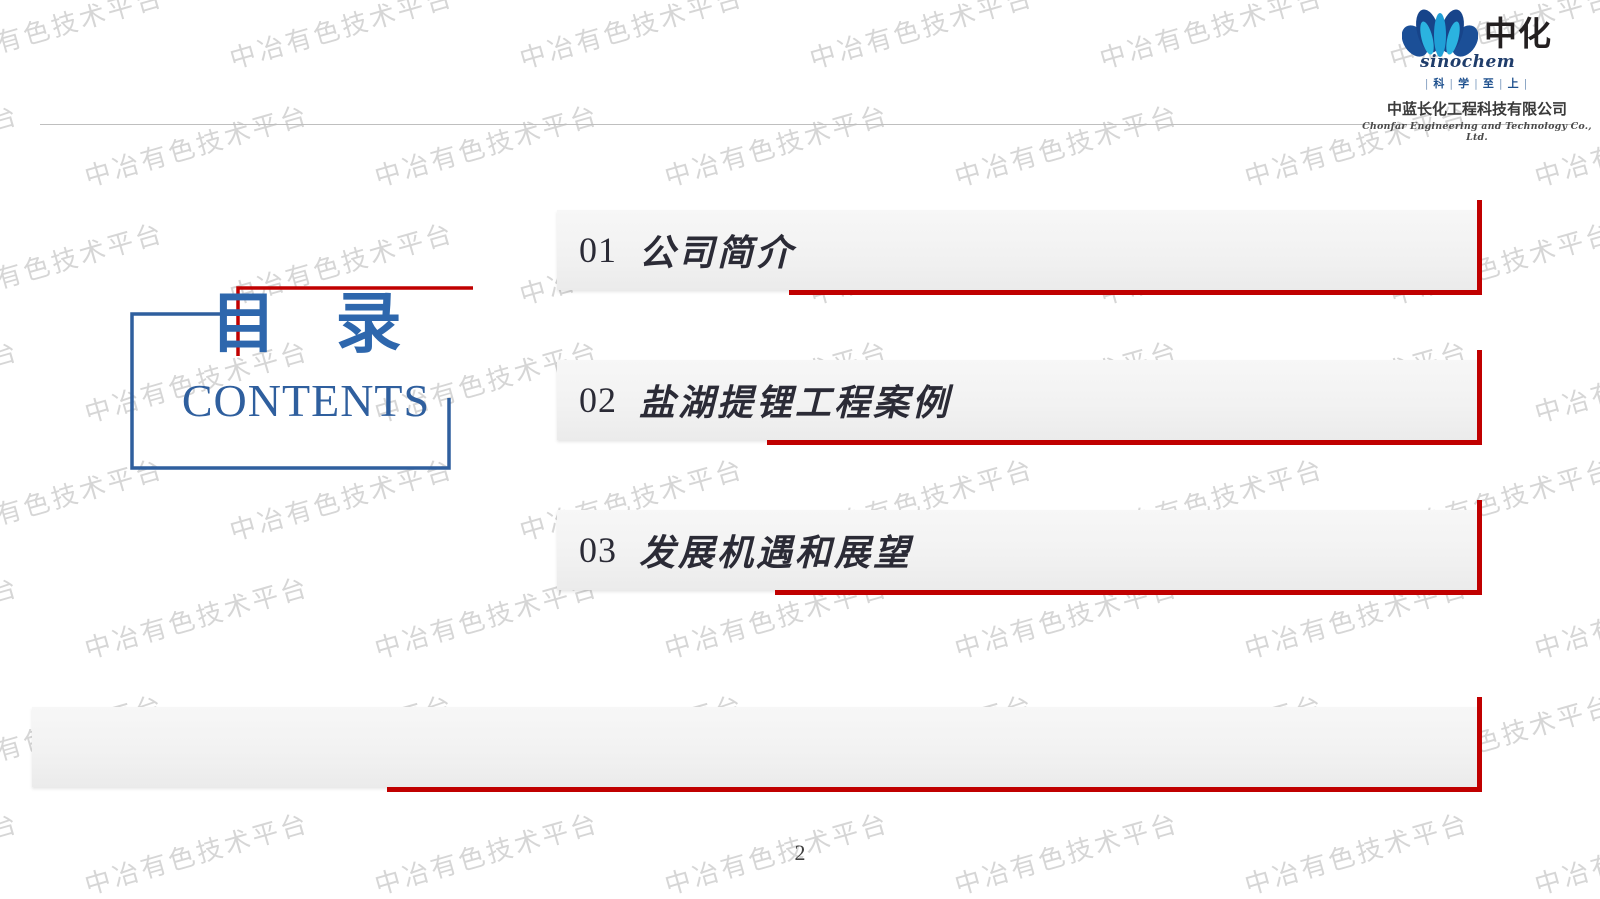 This screenshot has width=1600, height=899. Describe the element at coordinates (809, 124) in the screenshot. I see `header-divider` at that location.